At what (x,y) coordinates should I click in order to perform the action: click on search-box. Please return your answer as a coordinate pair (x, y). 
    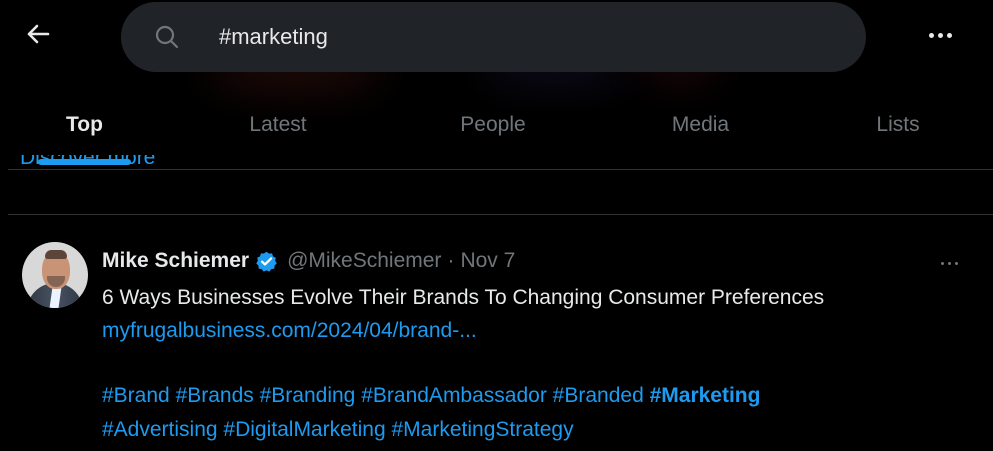
    Looking at the image, I should click on (493, 37).